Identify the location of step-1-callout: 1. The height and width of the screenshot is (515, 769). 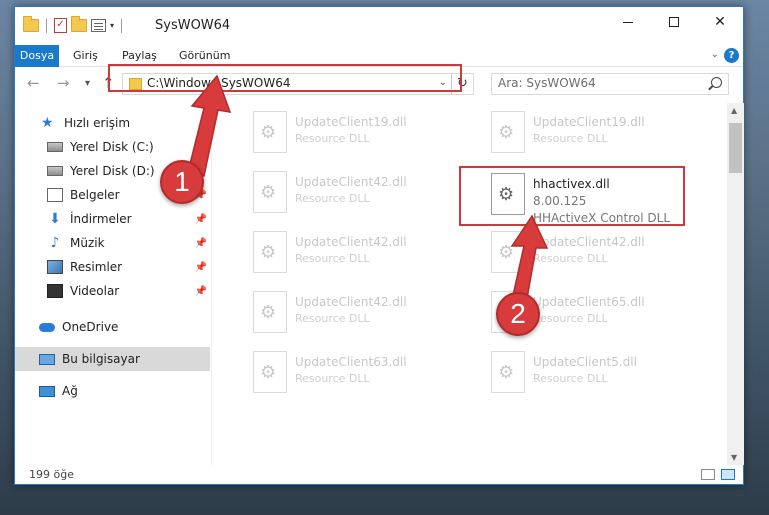
(182, 182).